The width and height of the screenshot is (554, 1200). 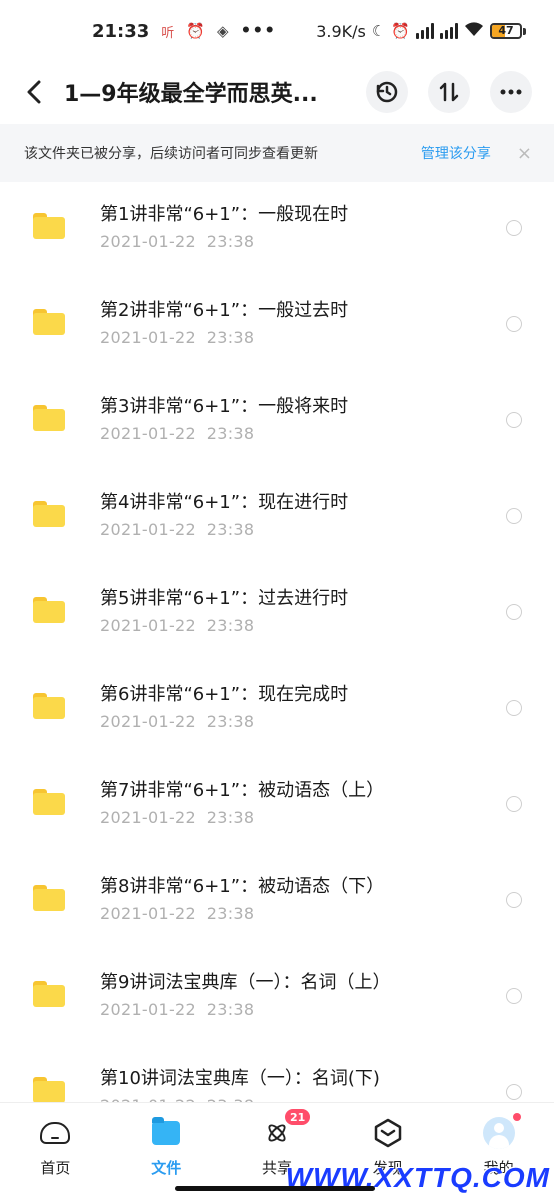 What do you see at coordinates (224, 310) in the screenshot?
I see `file-name: 第2讲非常“6+1”：一般过去时` at bounding box center [224, 310].